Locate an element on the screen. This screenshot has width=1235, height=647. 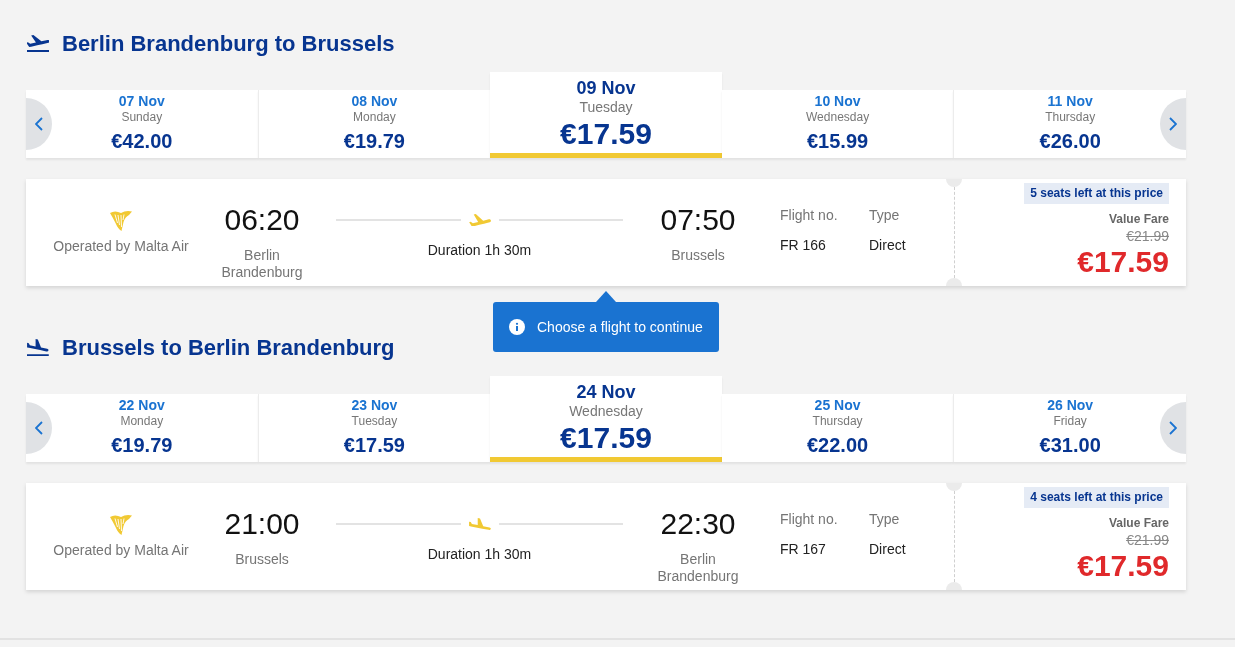
date-tab: 22 Nov Monday €19.79 is located at coordinates (142, 428).